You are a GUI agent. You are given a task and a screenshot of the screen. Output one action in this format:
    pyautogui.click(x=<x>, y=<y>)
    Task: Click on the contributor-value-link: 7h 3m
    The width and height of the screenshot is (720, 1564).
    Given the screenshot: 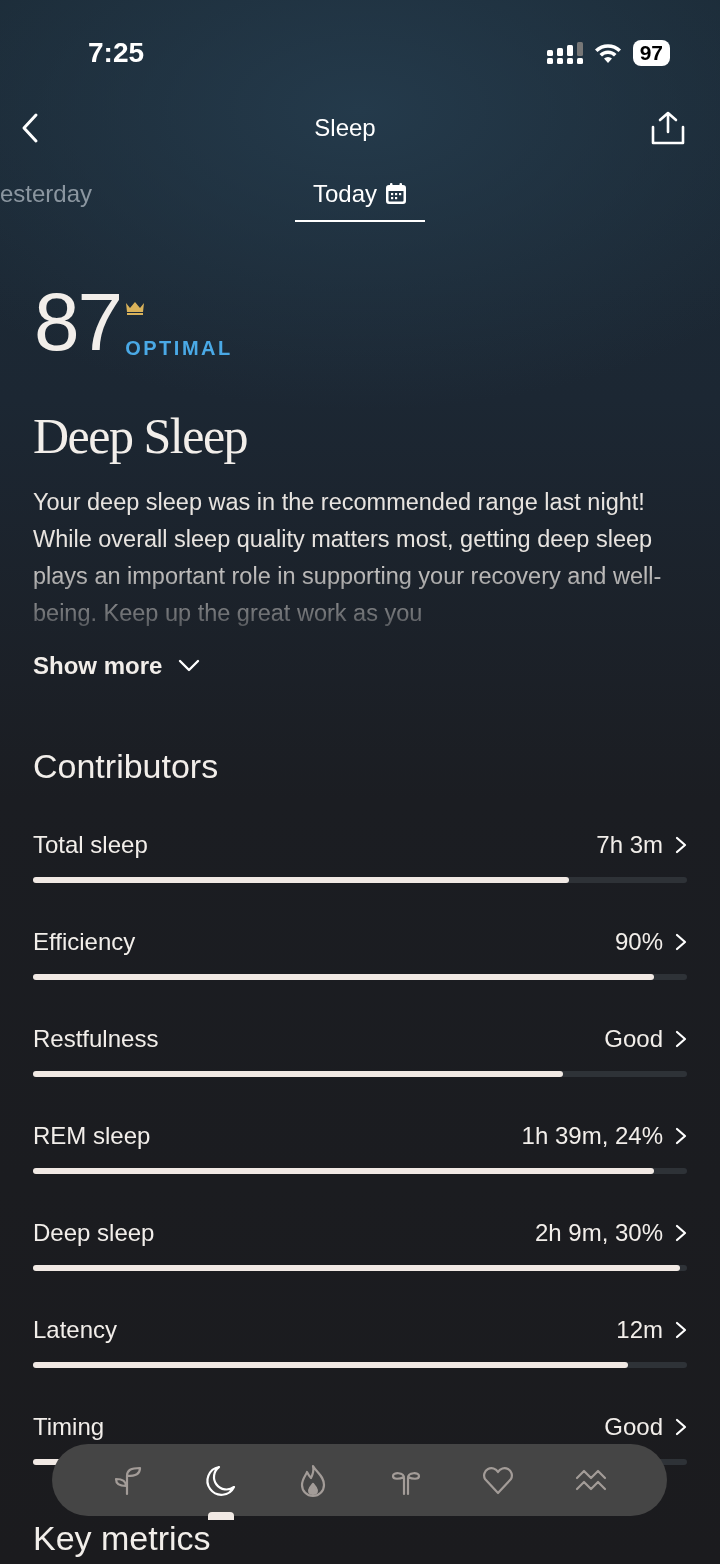 What is the action you would take?
    pyautogui.click(x=641, y=845)
    